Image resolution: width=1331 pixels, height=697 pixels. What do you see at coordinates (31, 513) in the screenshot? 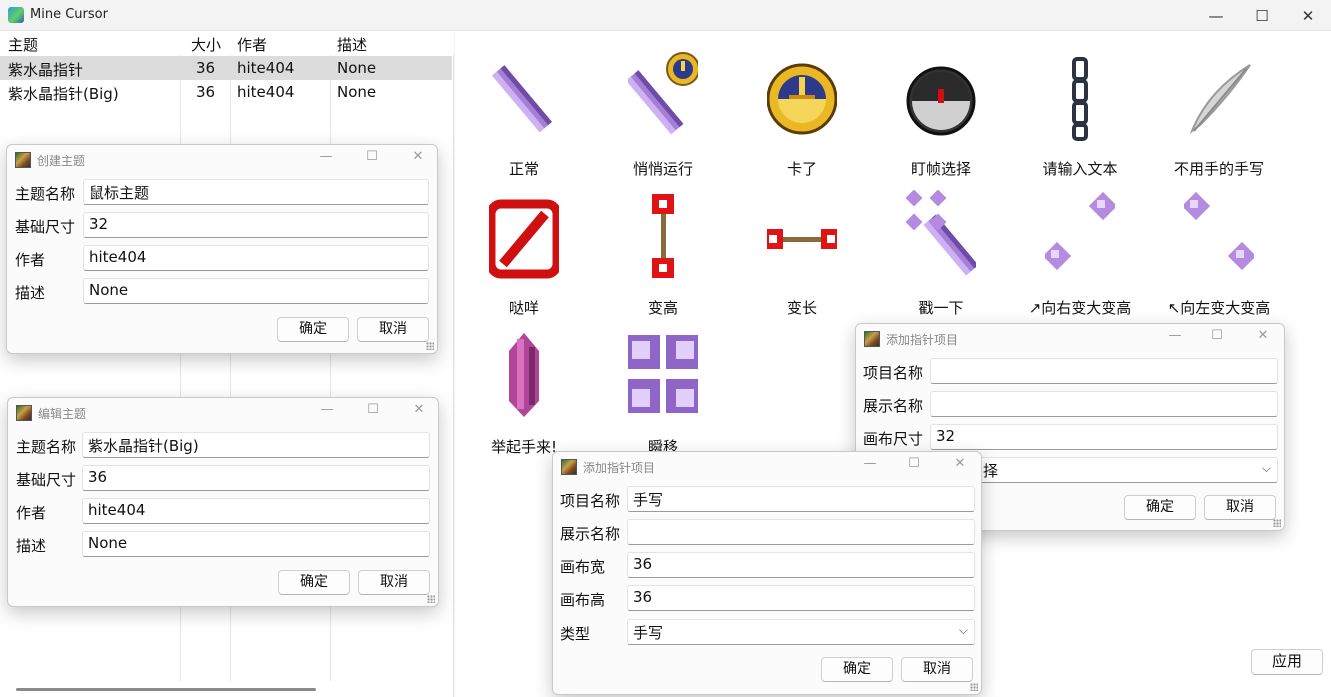
I see `field-label: 作者` at bounding box center [31, 513].